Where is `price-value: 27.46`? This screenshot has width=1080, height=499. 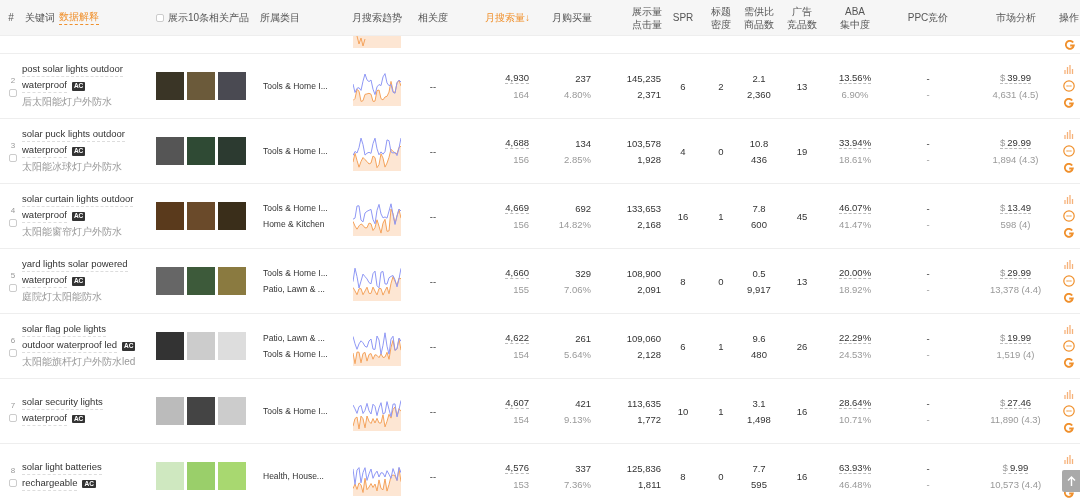 price-value: 27.46 is located at coordinates (1019, 402).